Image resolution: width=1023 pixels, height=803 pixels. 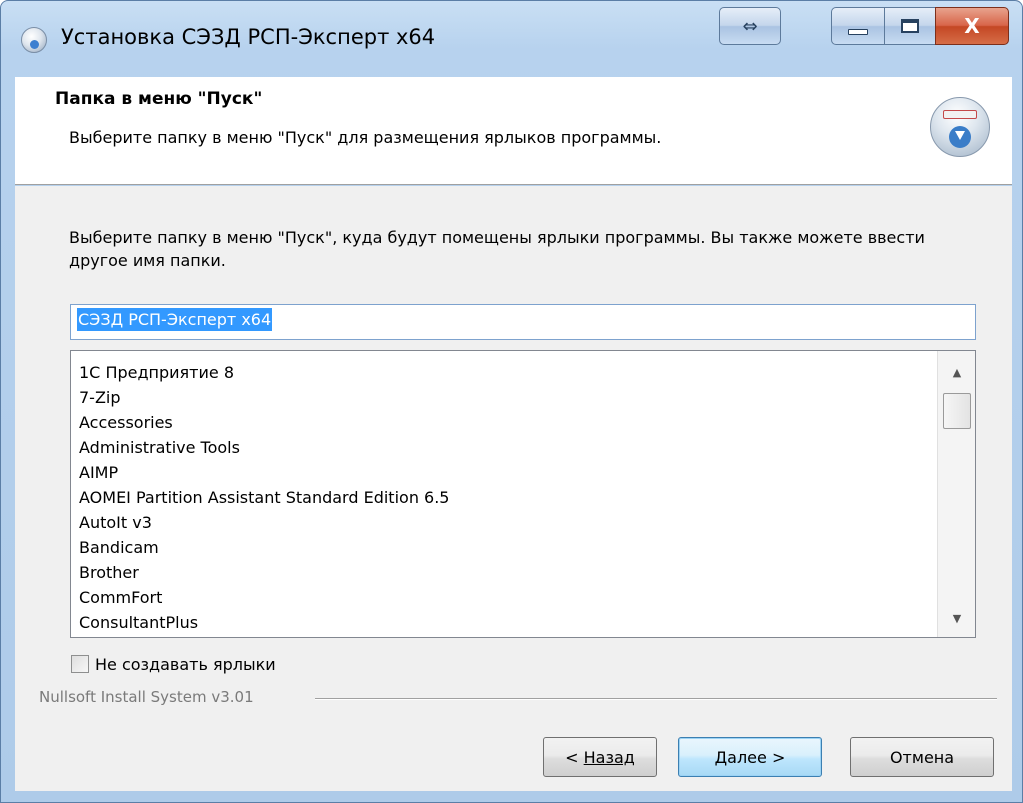 What do you see at coordinates (957, 618) in the screenshot?
I see `scroll-down-icon: ▼` at bounding box center [957, 618].